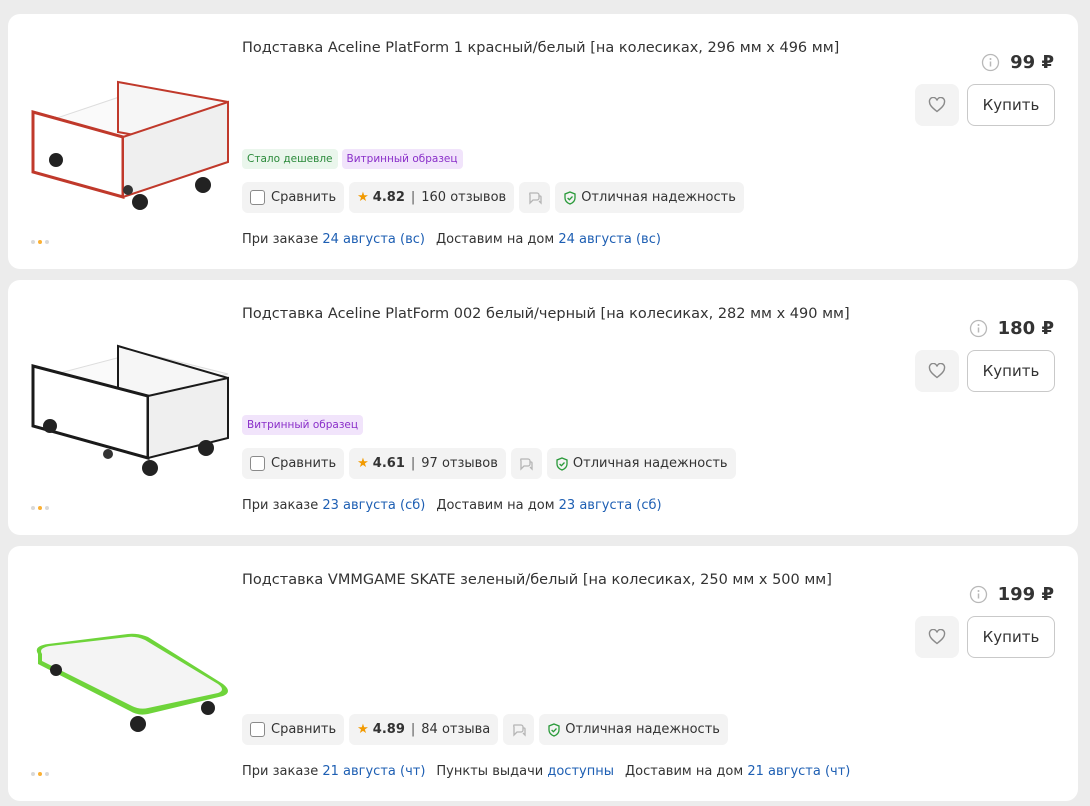 This screenshot has height=806, width=1090. Describe the element at coordinates (580, 771) in the screenshot. I see `pickup-points-link: доступны` at that location.